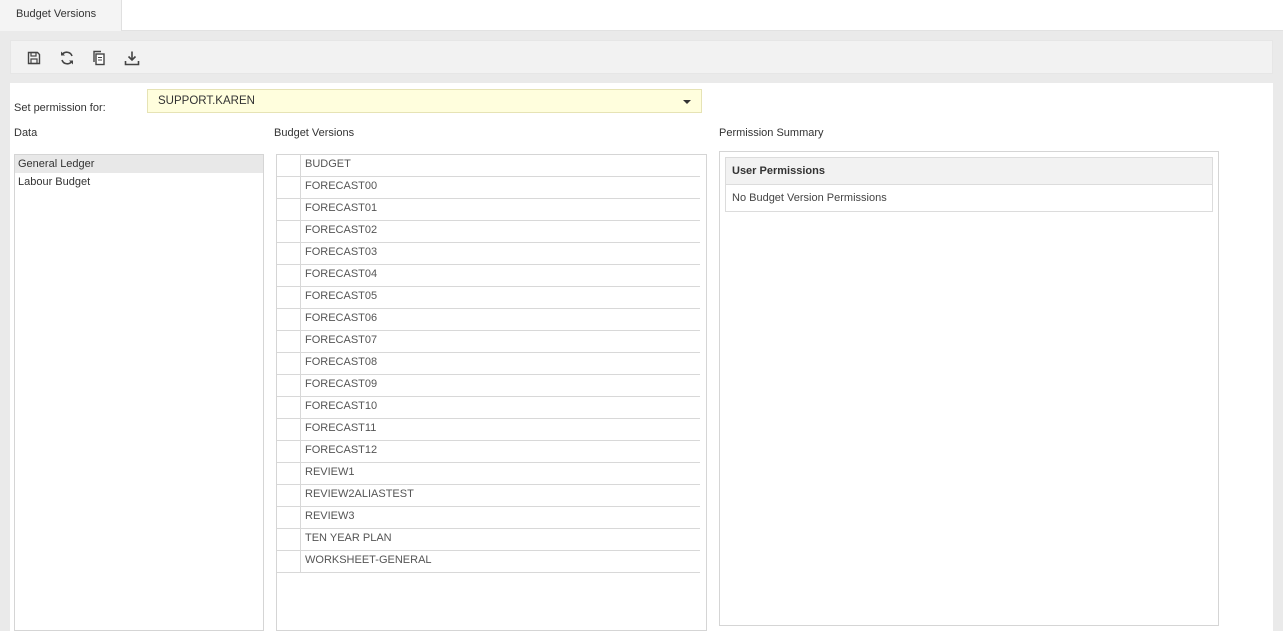 This screenshot has height=631, width=1283. Describe the element at coordinates (341, 428) in the screenshot. I see `budget-version-label: FORECAST11` at that location.